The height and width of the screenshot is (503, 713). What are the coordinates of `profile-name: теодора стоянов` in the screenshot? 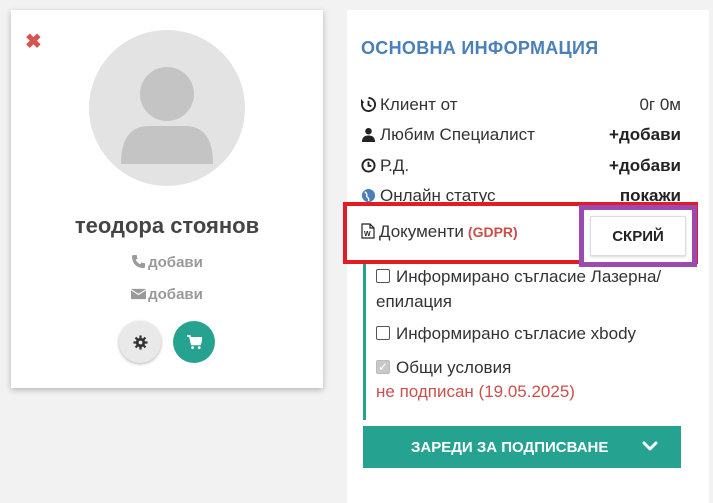 It's located at (167, 225).